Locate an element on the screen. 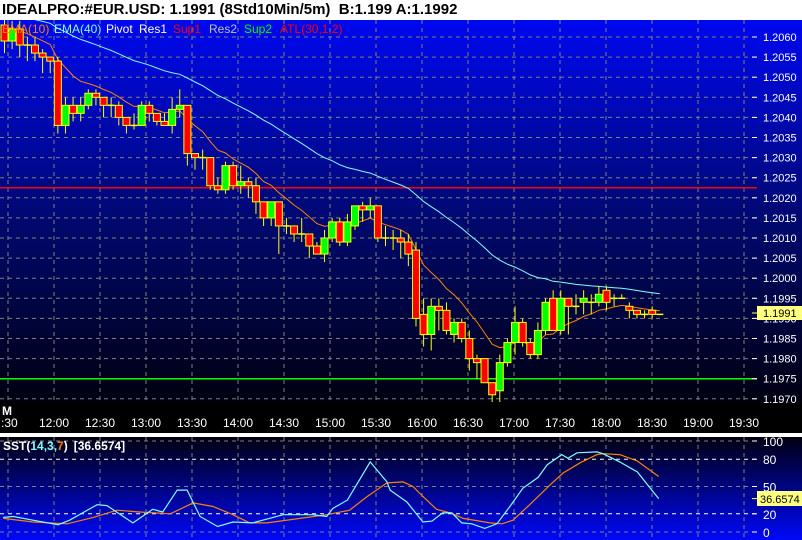 Image resolution: width=802 pixels, height=540 pixels. legend-item-atl-30-1-2: ATL(30,1,2) is located at coordinates (311, 29).